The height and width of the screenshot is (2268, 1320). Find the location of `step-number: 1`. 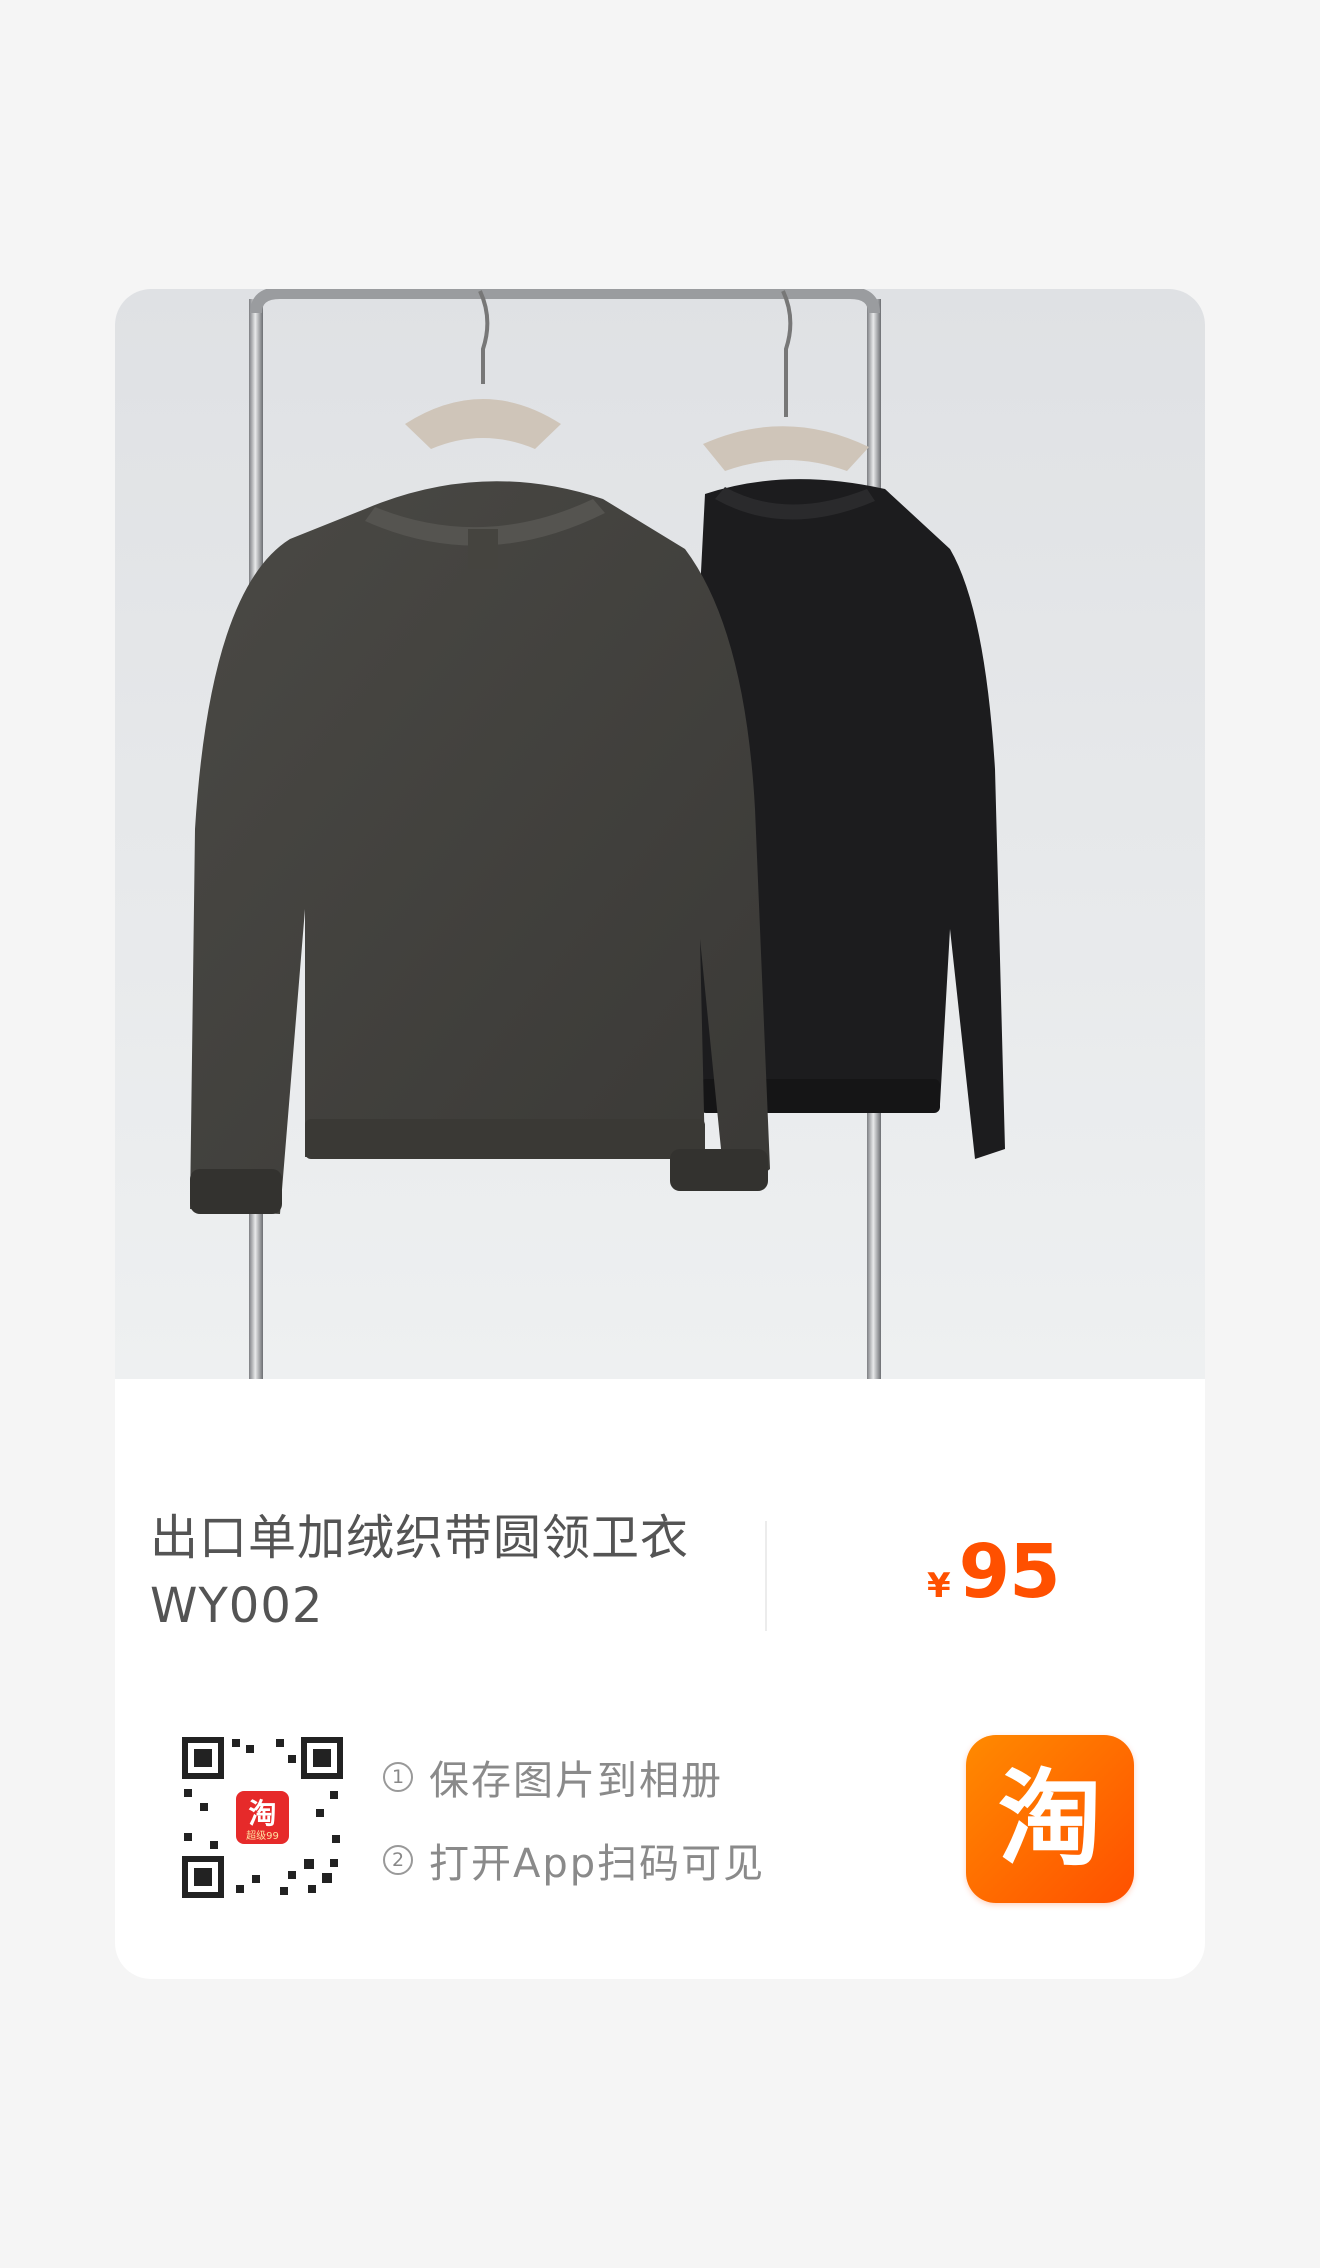

step-number: 1 is located at coordinates (398, 1777).